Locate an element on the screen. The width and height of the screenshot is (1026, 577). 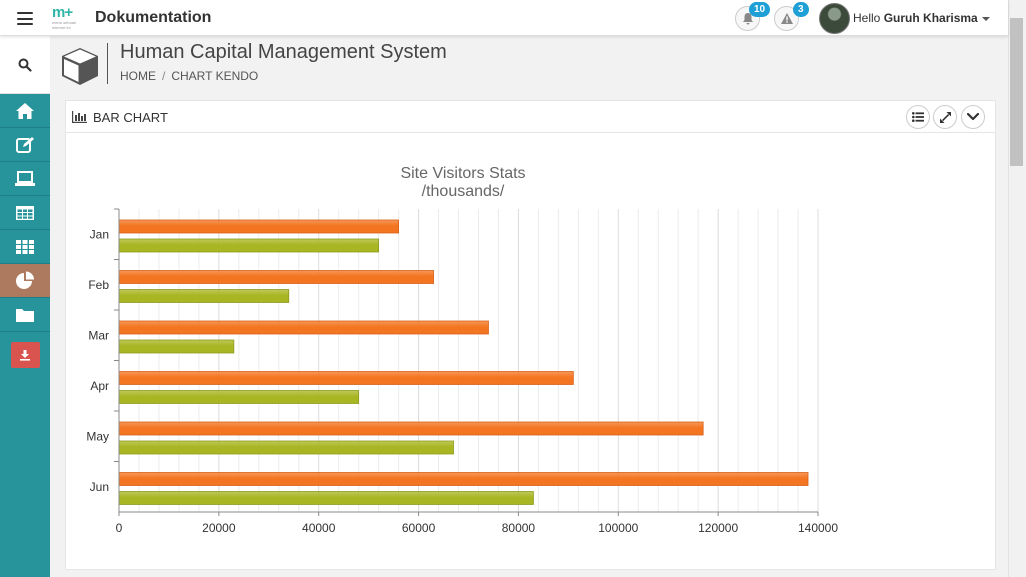
panel-title: BAR CHART is located at coordinates (130, 117).